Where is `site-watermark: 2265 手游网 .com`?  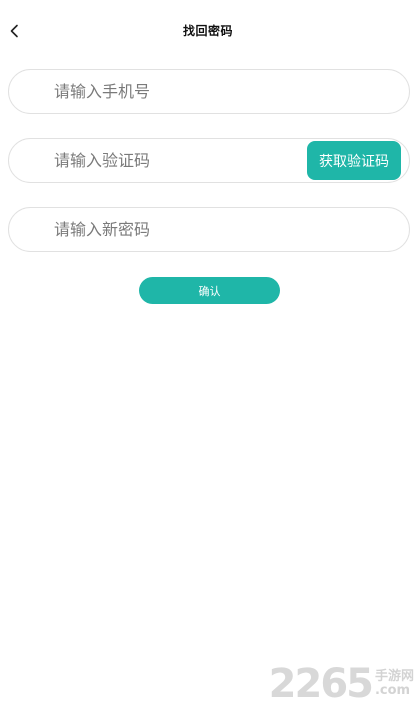 site-watermark: 2265 手游网 .com is located at coordinates (341, 684).